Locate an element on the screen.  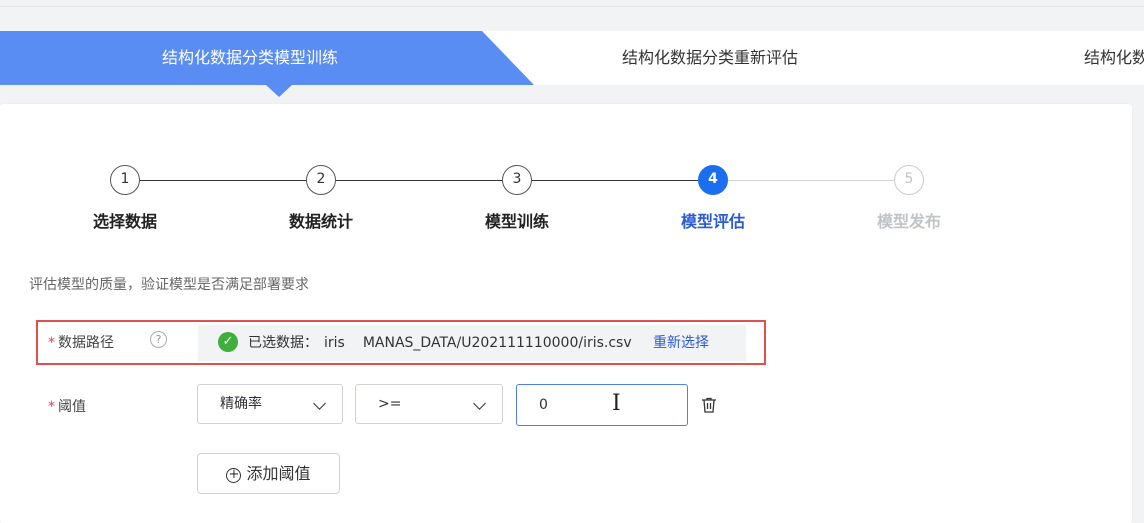
step-2-circle: 2 is located at coordinates (321, 180).